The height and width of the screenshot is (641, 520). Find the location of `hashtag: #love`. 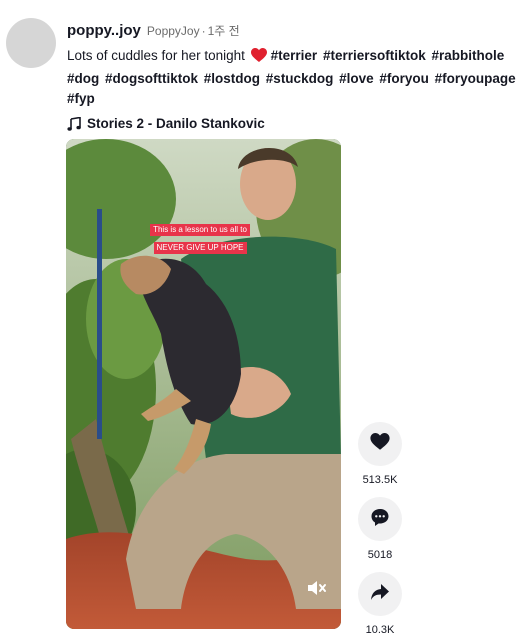

hashtag: #love is located at coordinates (356, 78).